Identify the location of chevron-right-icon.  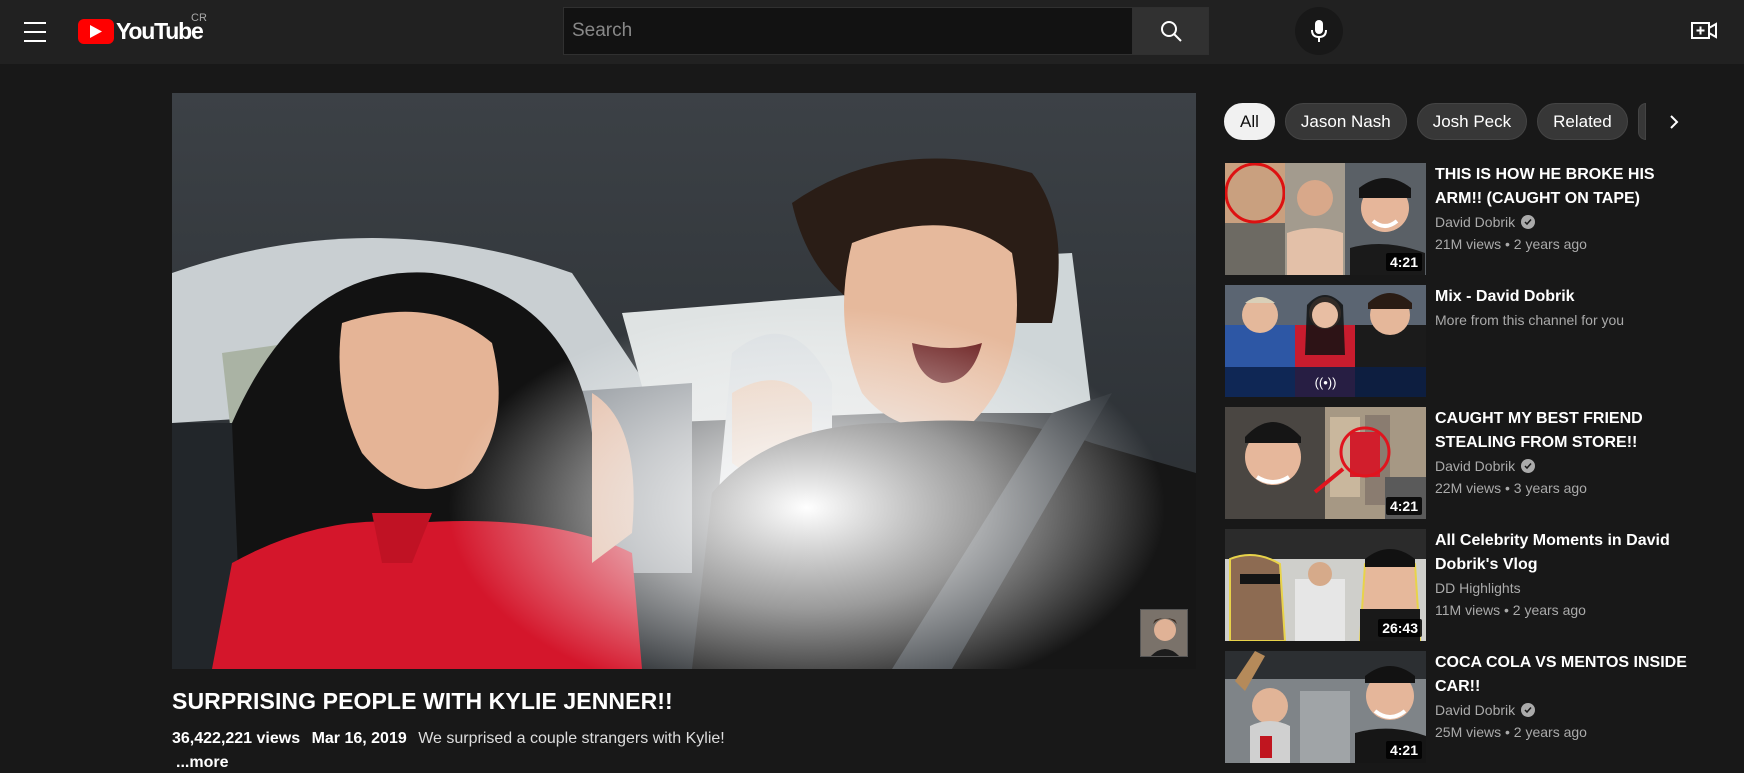
(1674, 122).